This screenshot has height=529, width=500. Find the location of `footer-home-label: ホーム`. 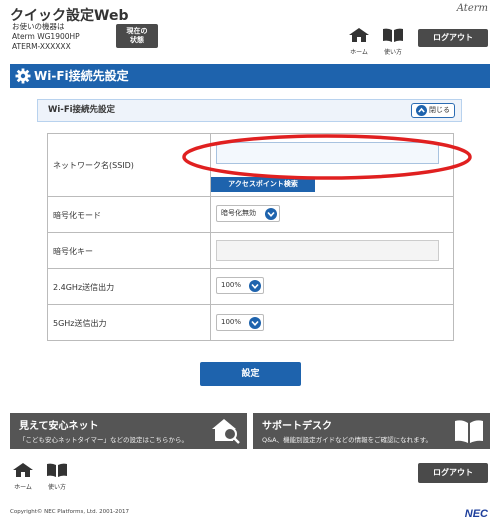

footer-home-label: ホーム is located at coordinates (23, 487).